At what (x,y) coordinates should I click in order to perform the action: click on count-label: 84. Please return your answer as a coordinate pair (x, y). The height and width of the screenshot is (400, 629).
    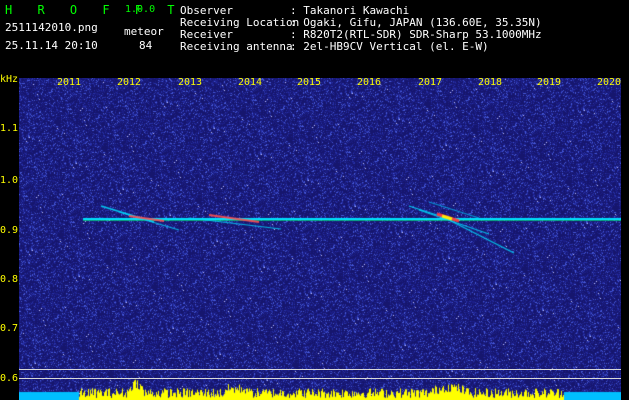
    Looking at the image, I should click on (146, 45).